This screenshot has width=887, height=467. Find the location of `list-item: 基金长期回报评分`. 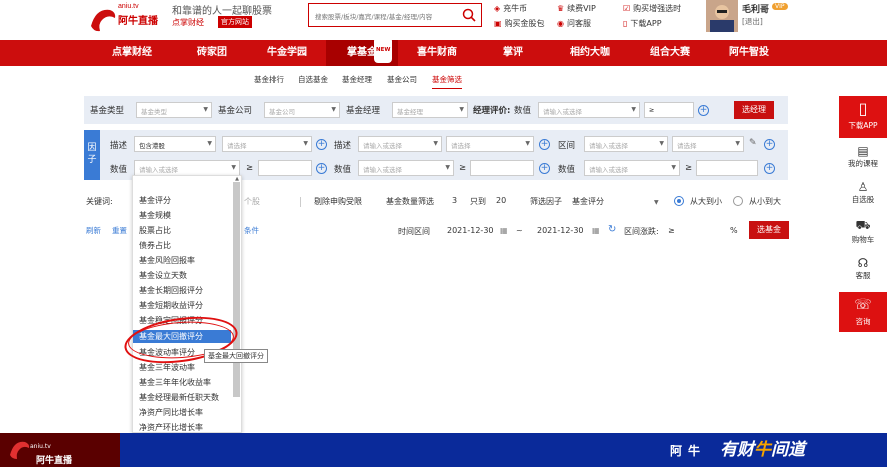

list-item: 基金长期回报评分 is located at coordinates (171, 290).